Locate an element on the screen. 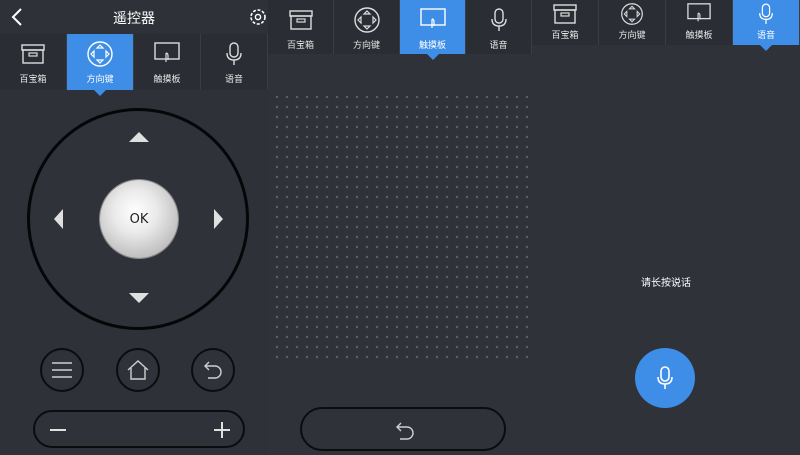 The width and height of the screenshot is (800, 455). home-icon is located at coordinates (138, 370).